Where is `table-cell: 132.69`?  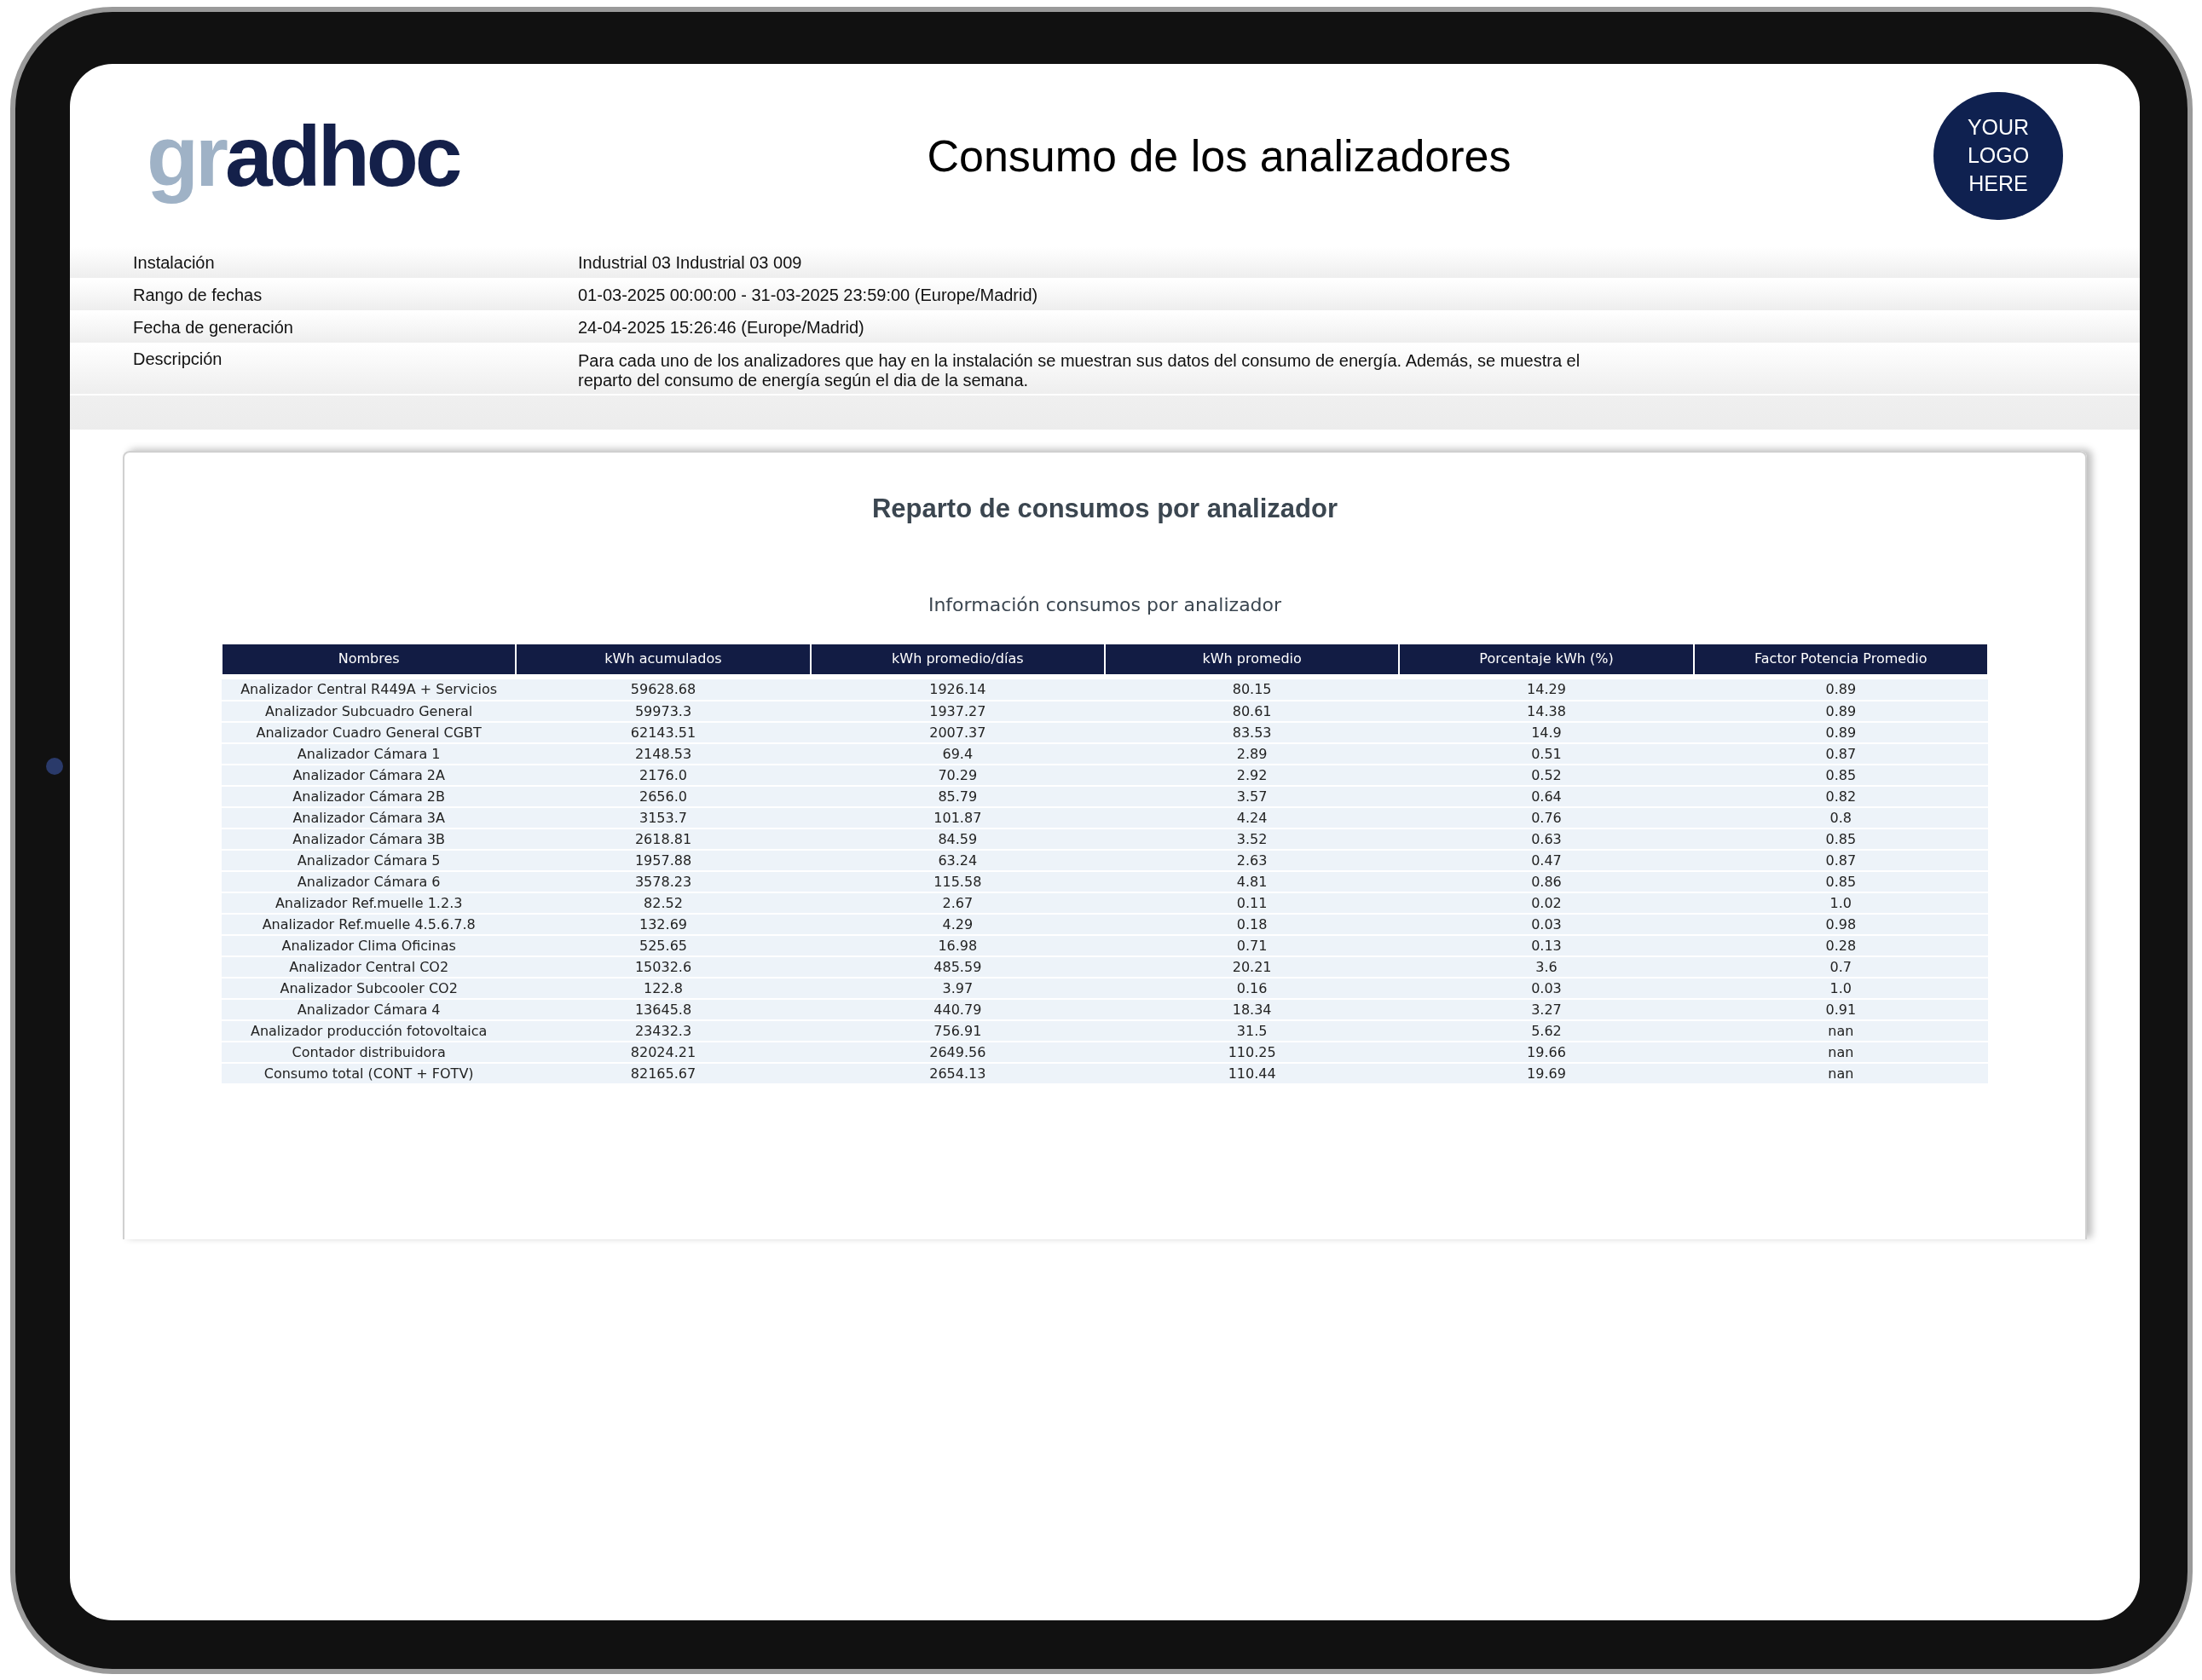 table-cell: 132.69 is located at coordinates (663, 924).